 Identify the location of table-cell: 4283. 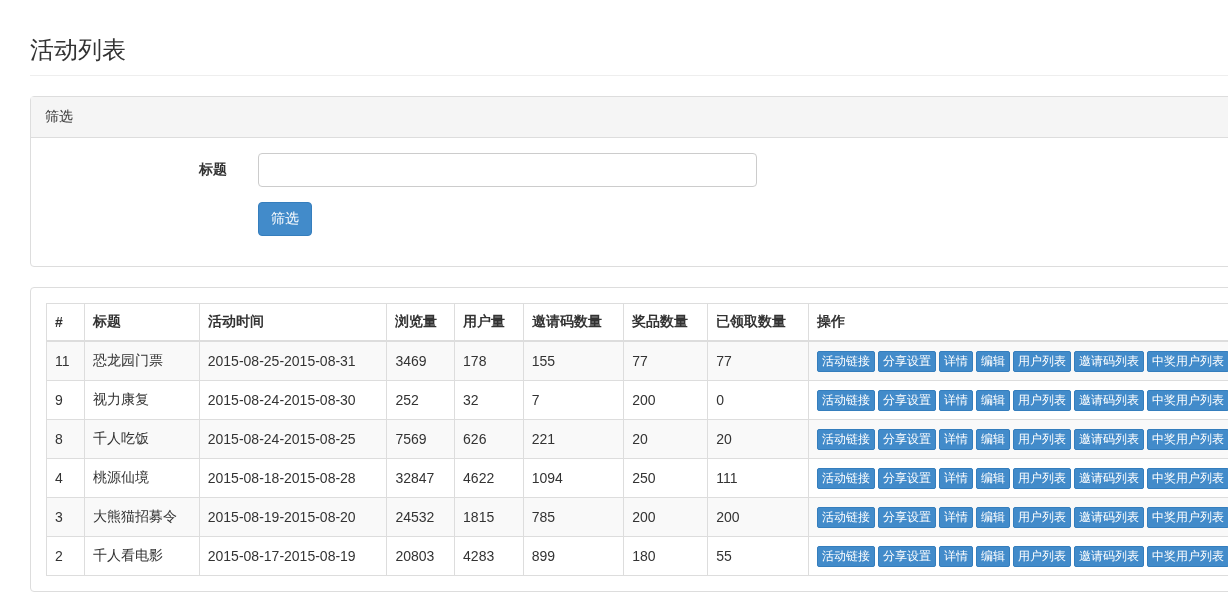
(489, 556).